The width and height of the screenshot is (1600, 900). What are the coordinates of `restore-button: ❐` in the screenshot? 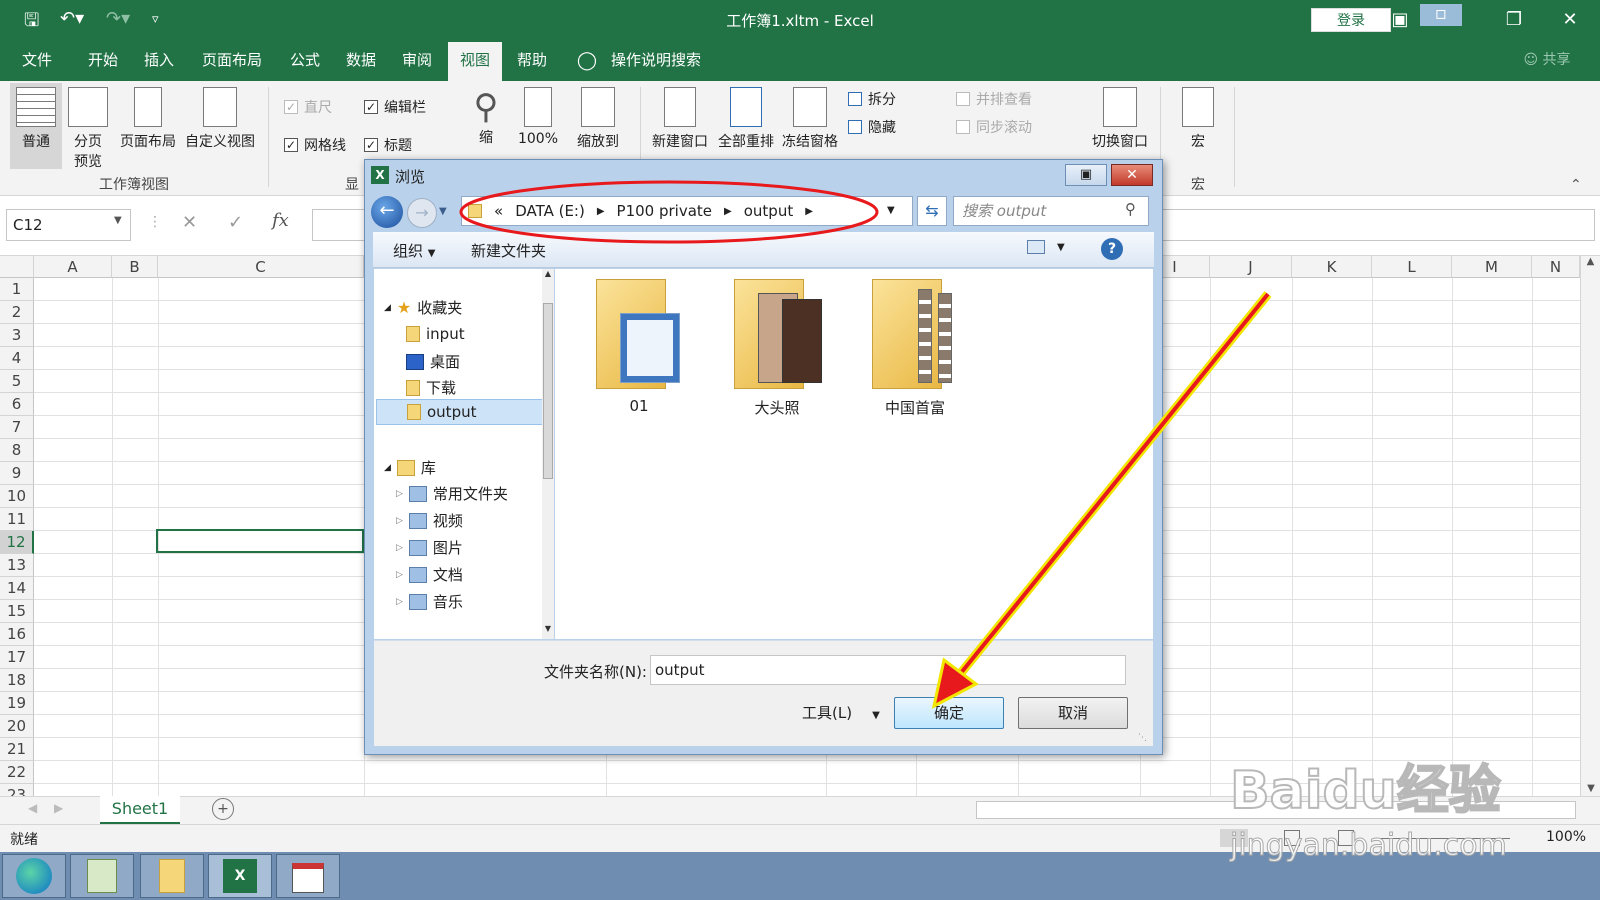 It's located at (1514, 20).